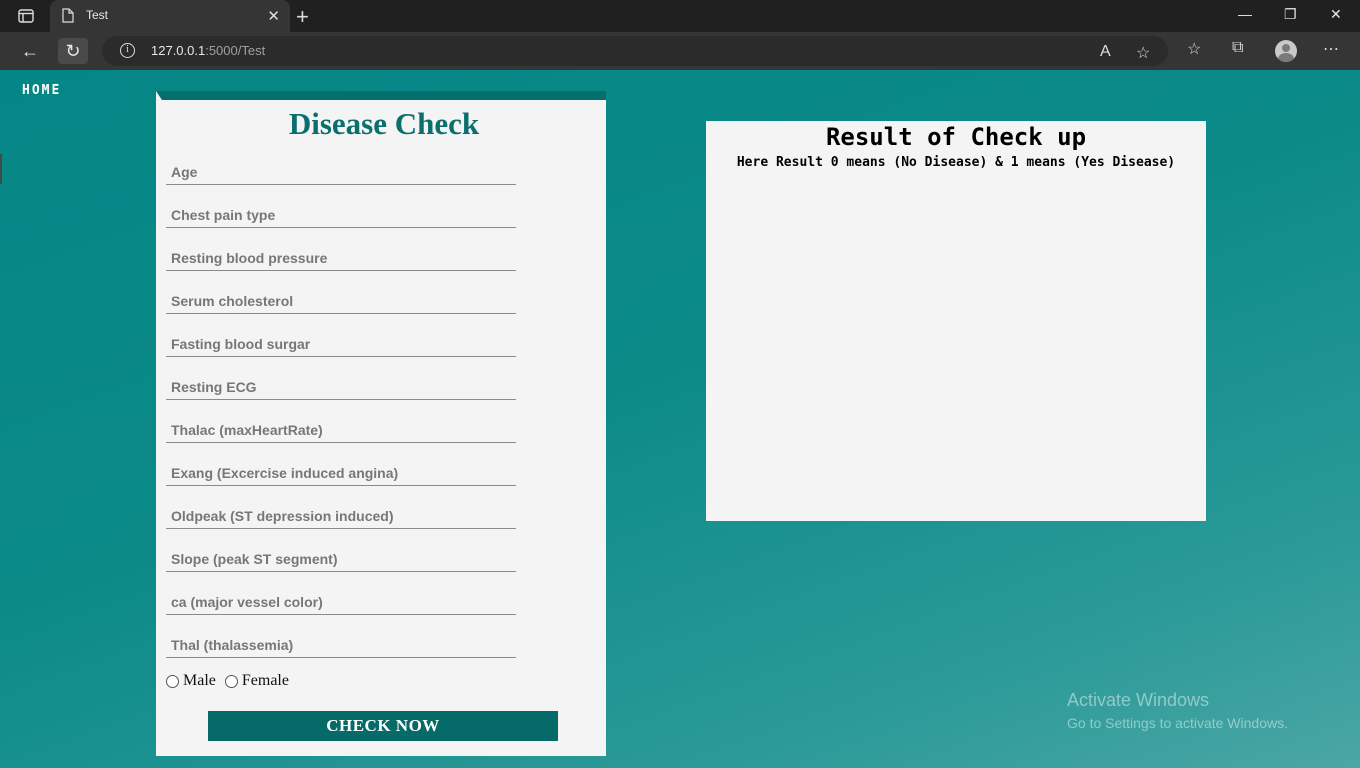 The width and height of the screenshot is (1360, 768). I want to click on browser-tab: Test ✕, so click(170, 16).